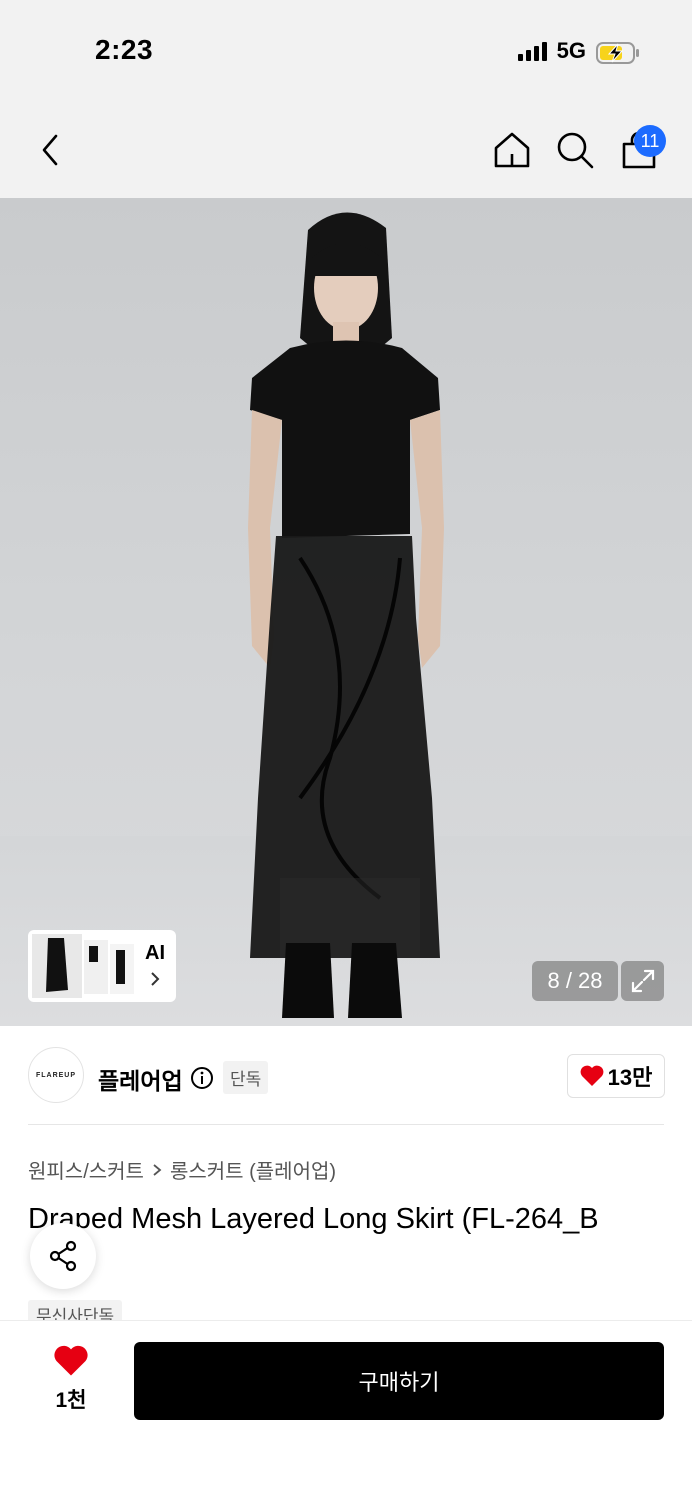 This screenshot has width=692, height=1501. I want to click on status-time: 2:23, so click(124, 49).